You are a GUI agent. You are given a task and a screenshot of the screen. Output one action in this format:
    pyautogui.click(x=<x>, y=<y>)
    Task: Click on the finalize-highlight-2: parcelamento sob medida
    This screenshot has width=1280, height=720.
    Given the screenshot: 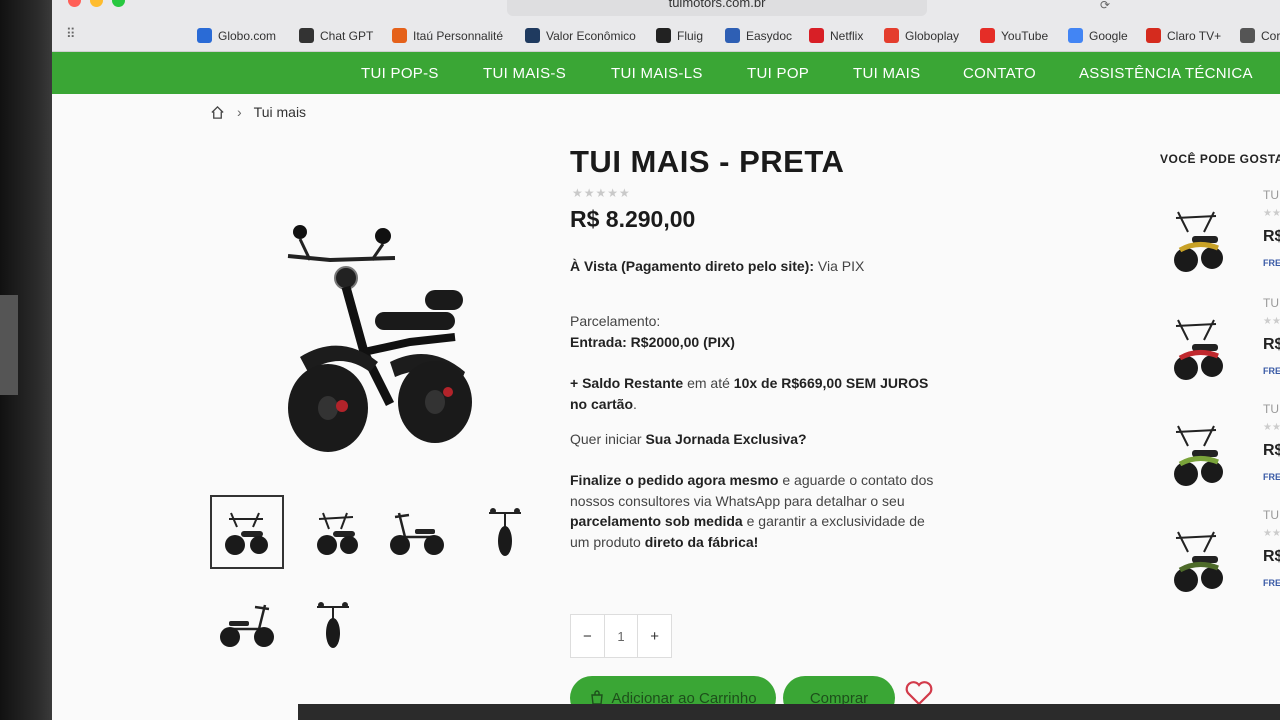 What is the action you would take?
    pyautogui.click(x=656, y=521)
    